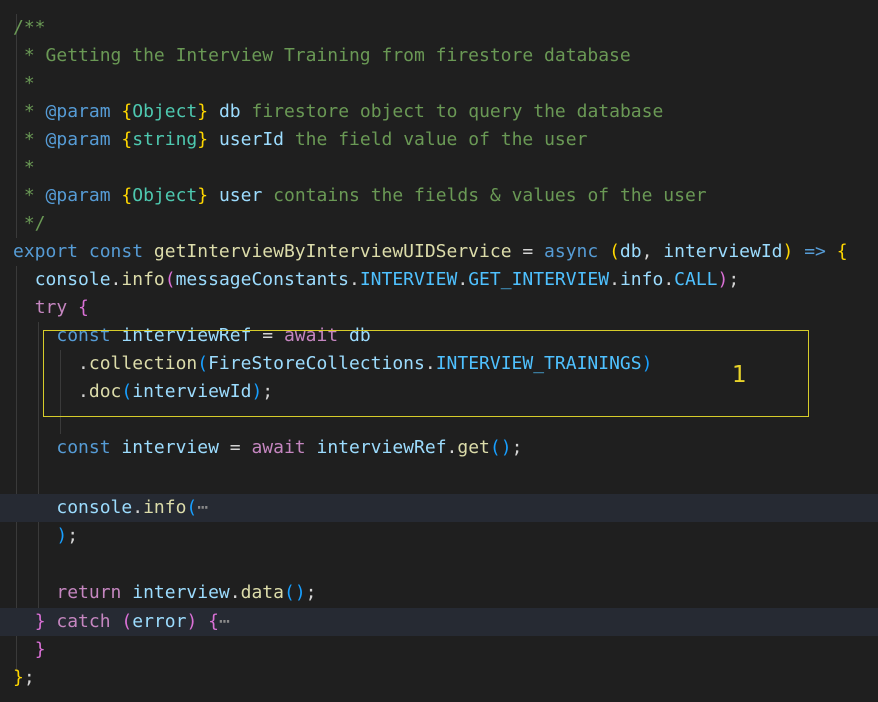  What do you see at coordinates (439, 224) in the screenshot?
I see `code-line: */` at bounding box center [439, 224].